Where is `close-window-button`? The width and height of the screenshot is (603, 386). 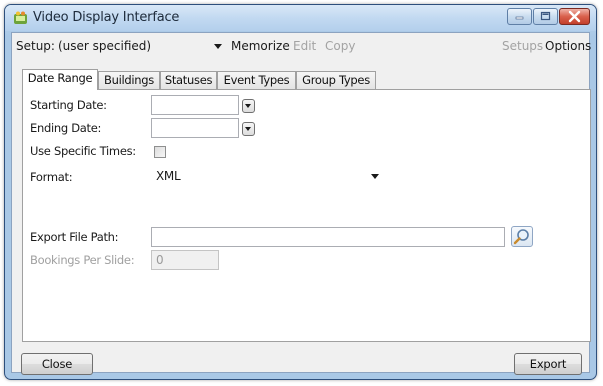
close-window-button is located at coordinates (574, 16).